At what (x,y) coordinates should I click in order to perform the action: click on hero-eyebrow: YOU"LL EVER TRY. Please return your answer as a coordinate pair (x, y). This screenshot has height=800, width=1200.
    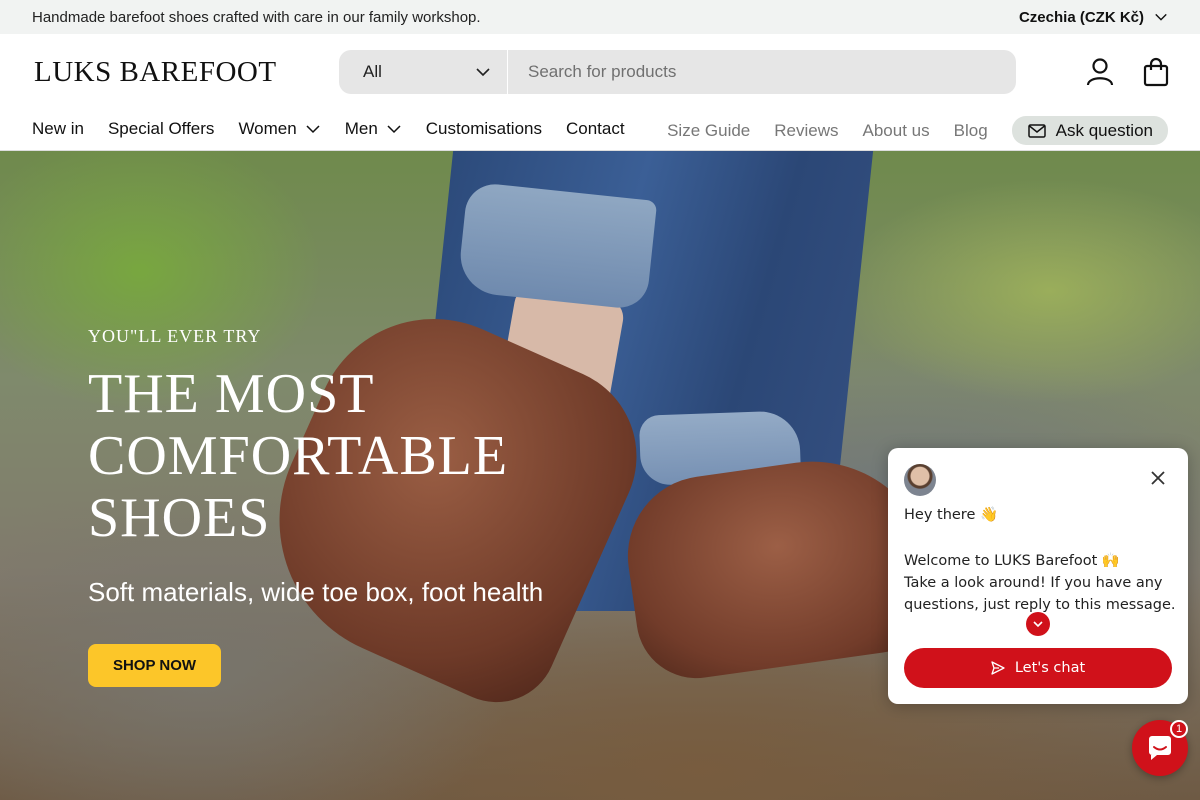
    Looking at the image, I should click on (175, 336).